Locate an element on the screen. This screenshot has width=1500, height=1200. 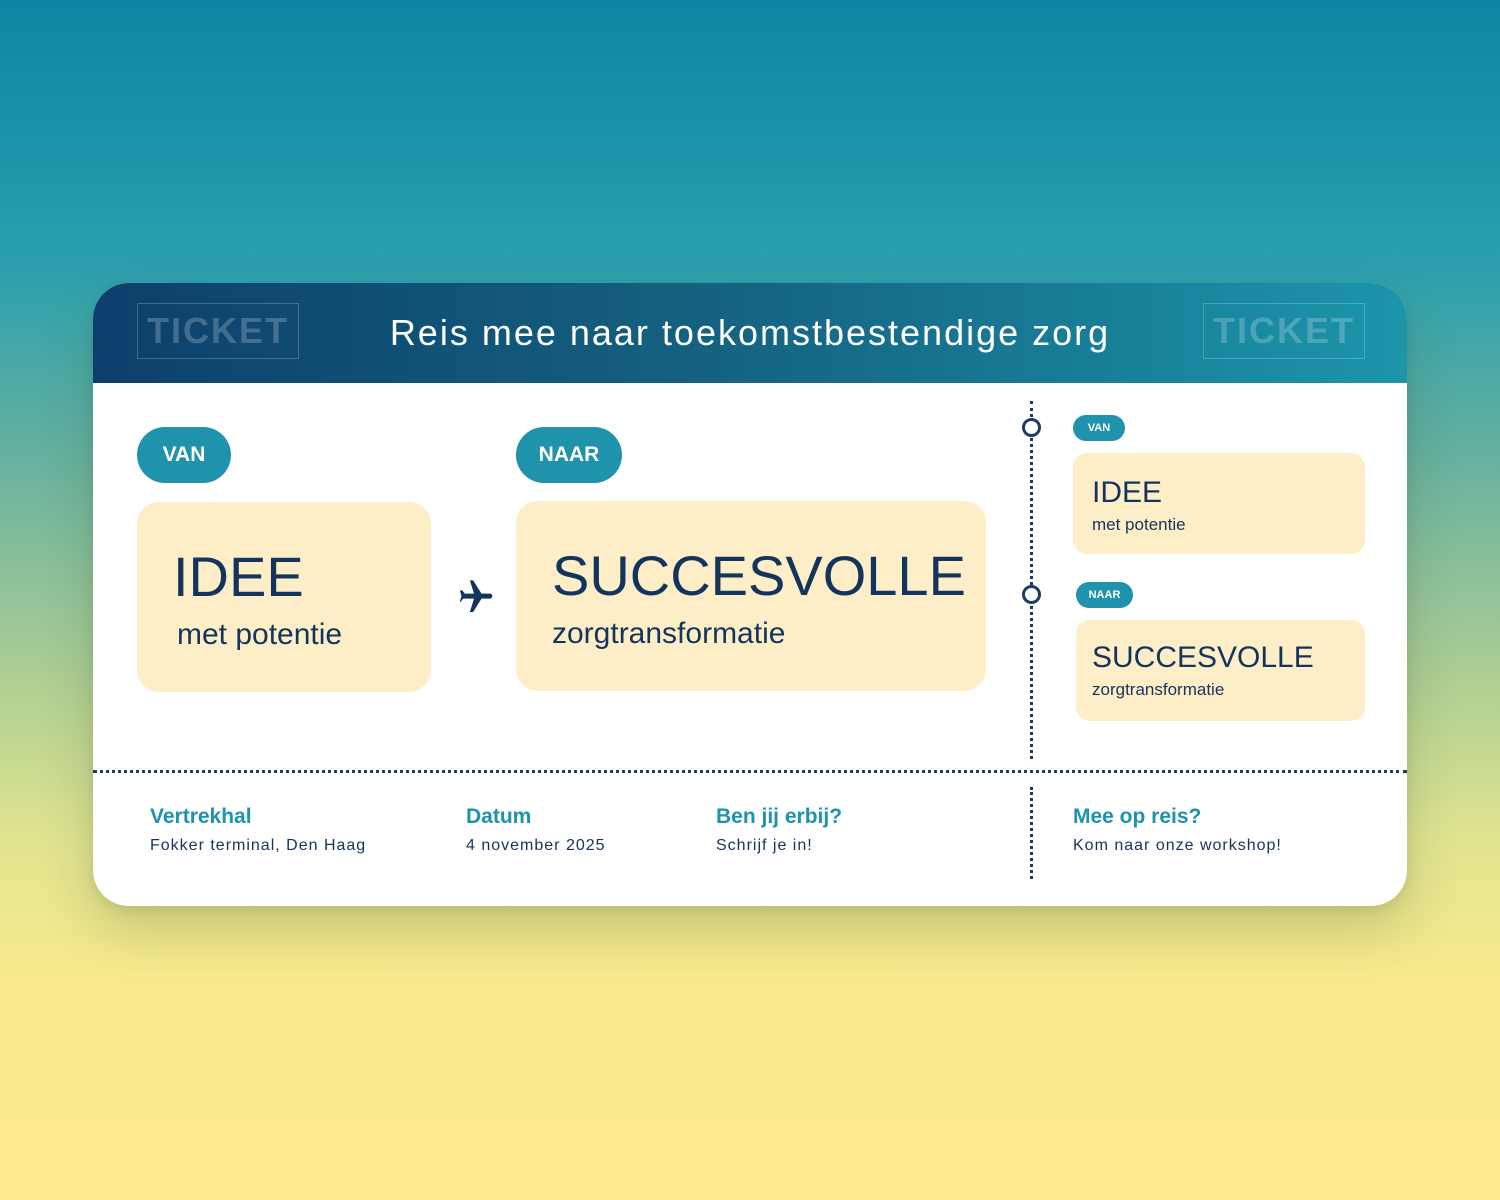
departure-hall-label: Vertrekhal is located at coordinates (201, 816).